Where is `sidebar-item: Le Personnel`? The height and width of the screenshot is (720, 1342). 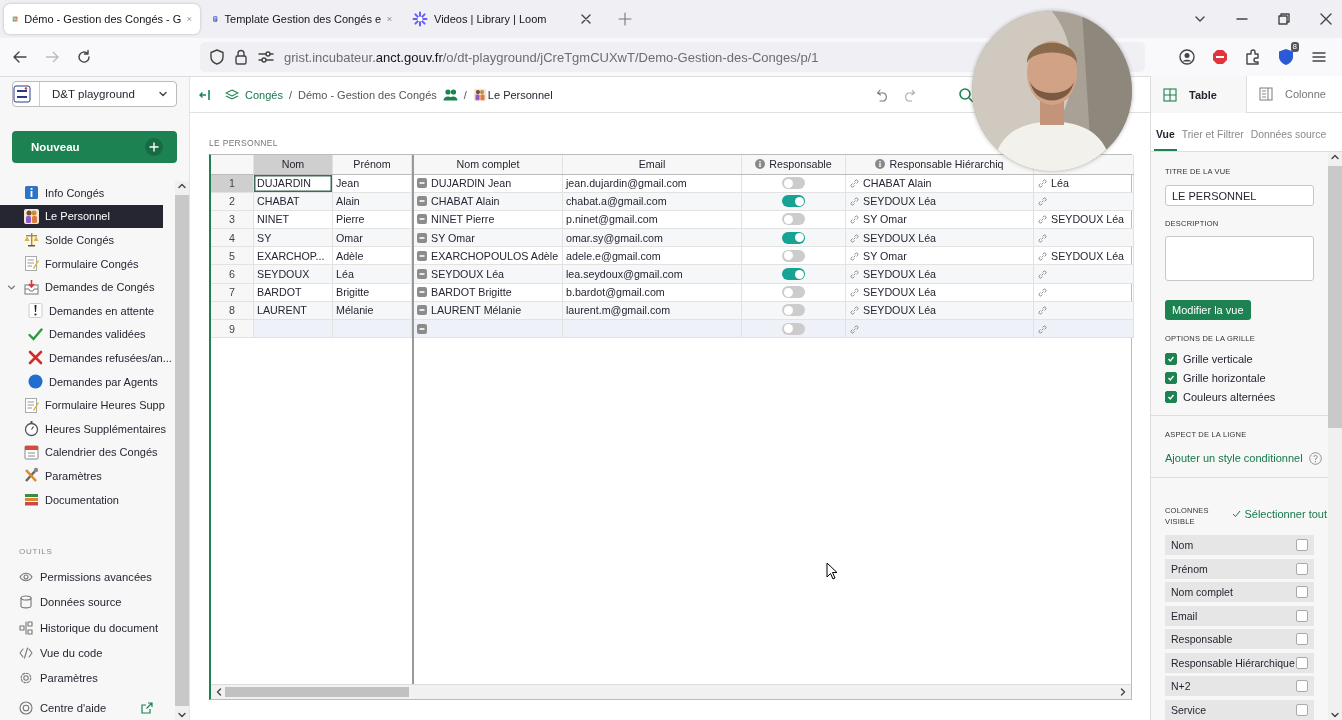 sidebar-item: Le Personnel is located at coordinates (81, 216).